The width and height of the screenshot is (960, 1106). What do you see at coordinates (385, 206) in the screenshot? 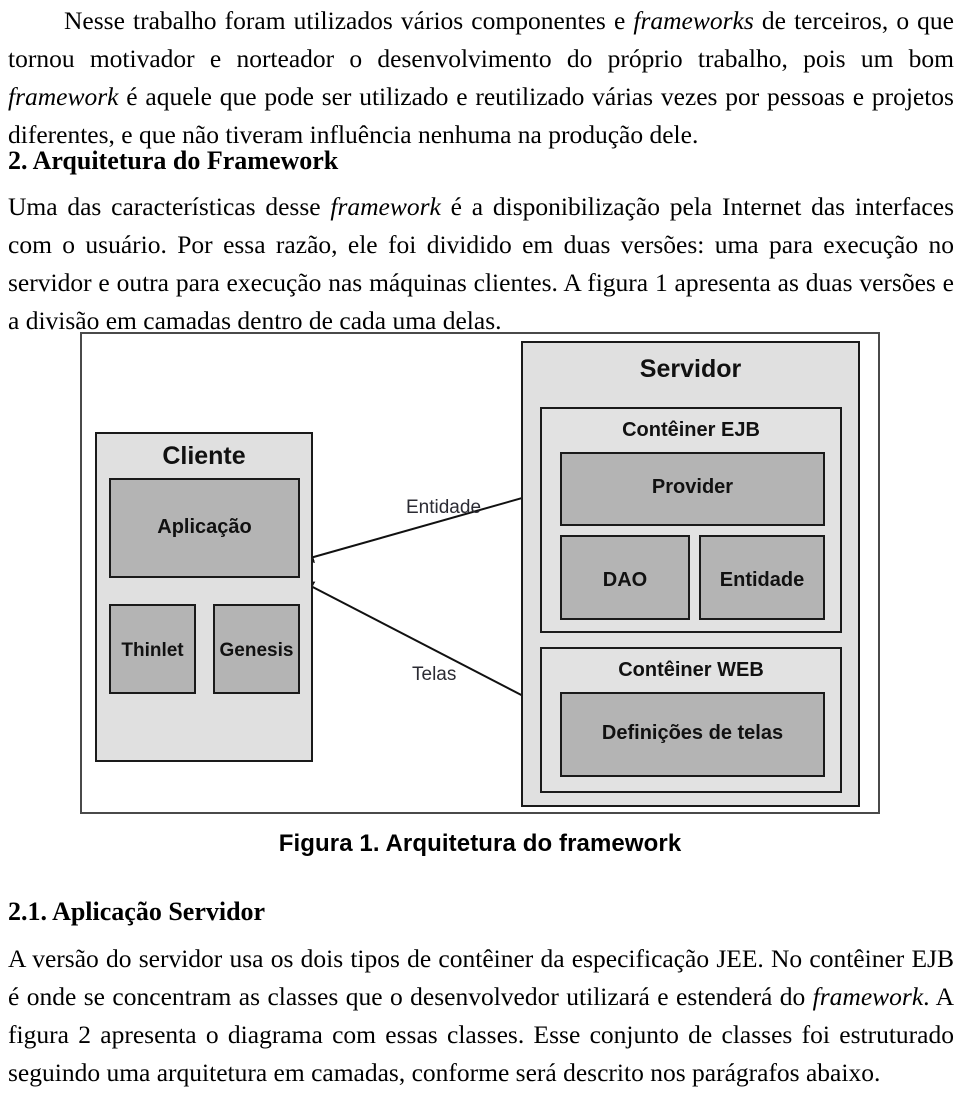
I see `italic-term-framework-2: framework` at bounding box center [385, 206].